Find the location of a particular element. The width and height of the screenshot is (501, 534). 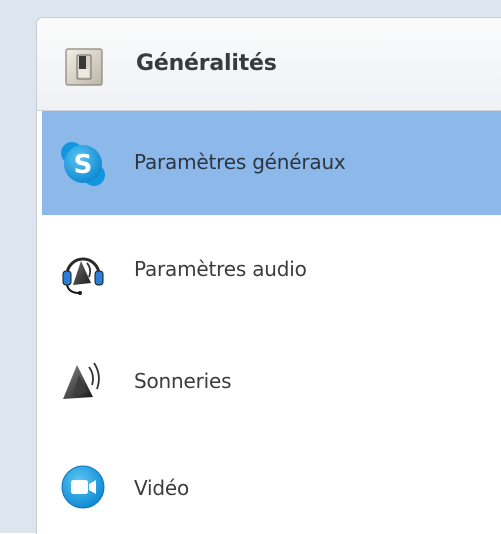

skype-icon: S is located at coordinates (83, 164).